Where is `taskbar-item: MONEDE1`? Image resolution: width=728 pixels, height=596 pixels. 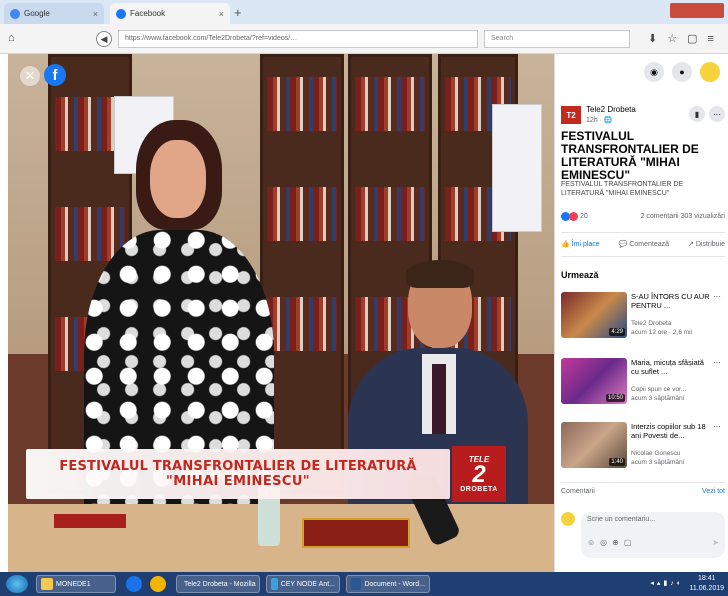 taskbar-item: MONEDE1 is located at coordinates (76, 584).